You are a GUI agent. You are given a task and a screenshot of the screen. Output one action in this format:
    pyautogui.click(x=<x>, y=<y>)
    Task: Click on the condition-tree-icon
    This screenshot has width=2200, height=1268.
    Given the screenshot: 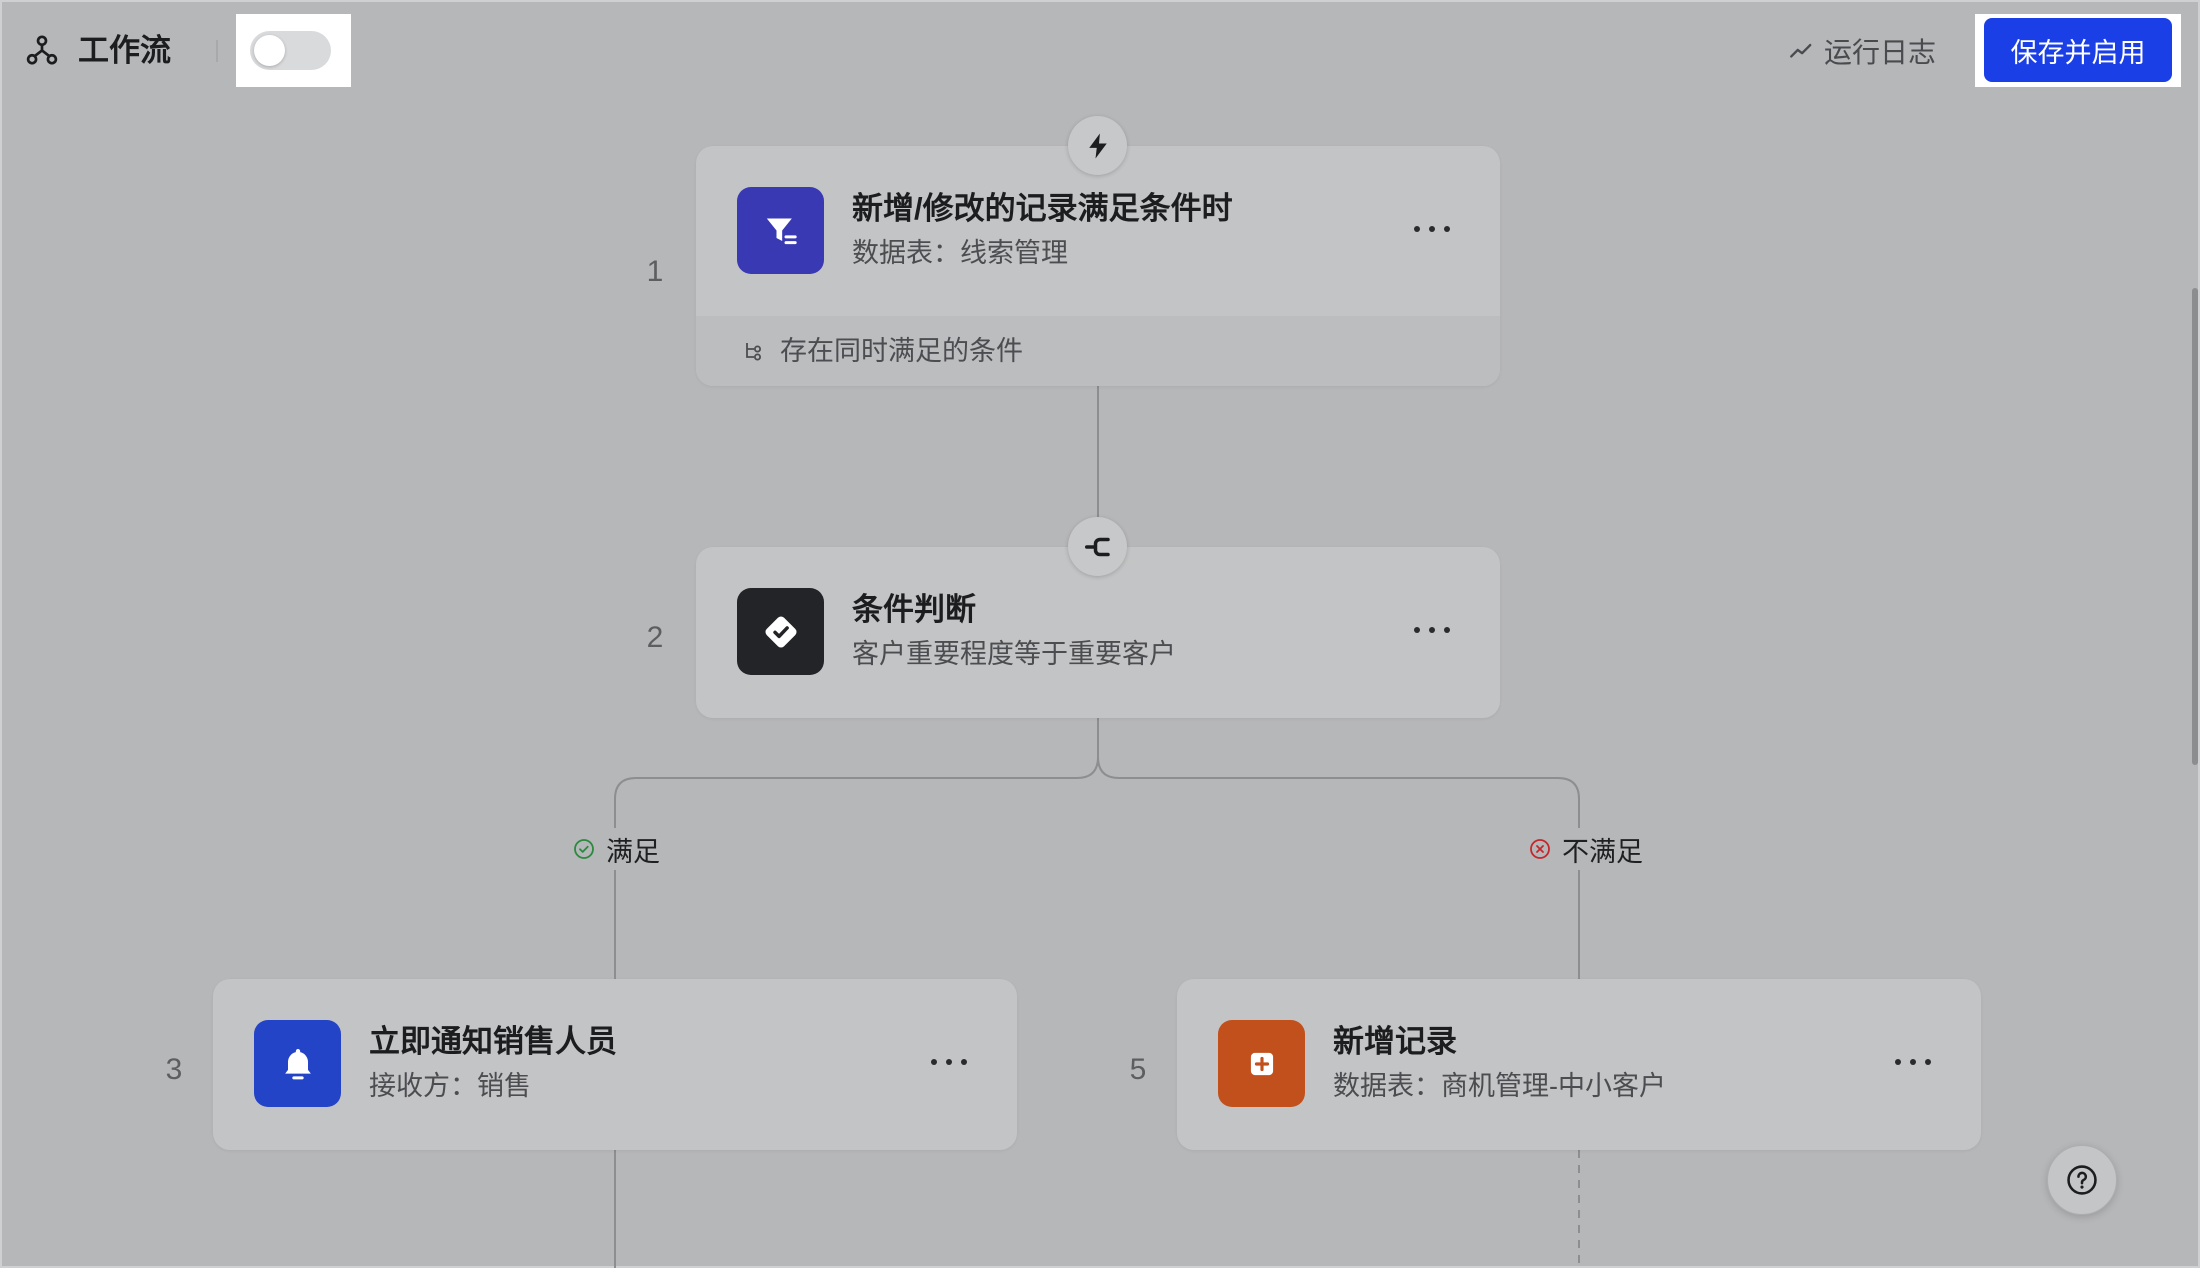 What is the action you would take?
    pyautogui.click(x=753, y=352)
    